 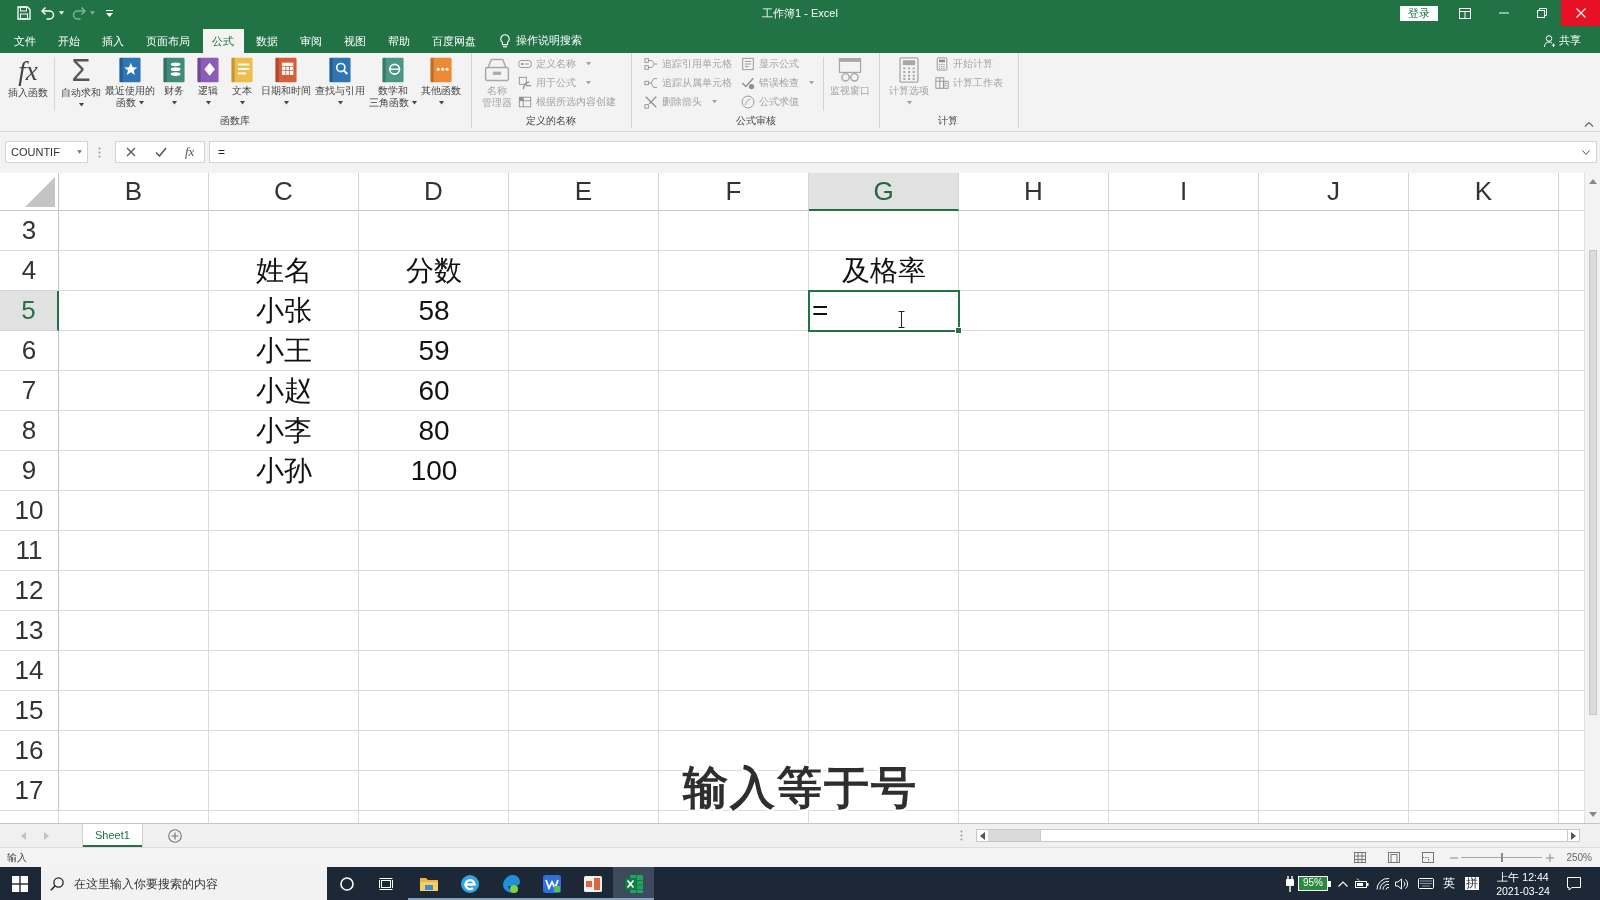 What do you see at coordinates (29, 751) in the screenshot?
I see `row-header: 16` at bounding box center [29, 751].